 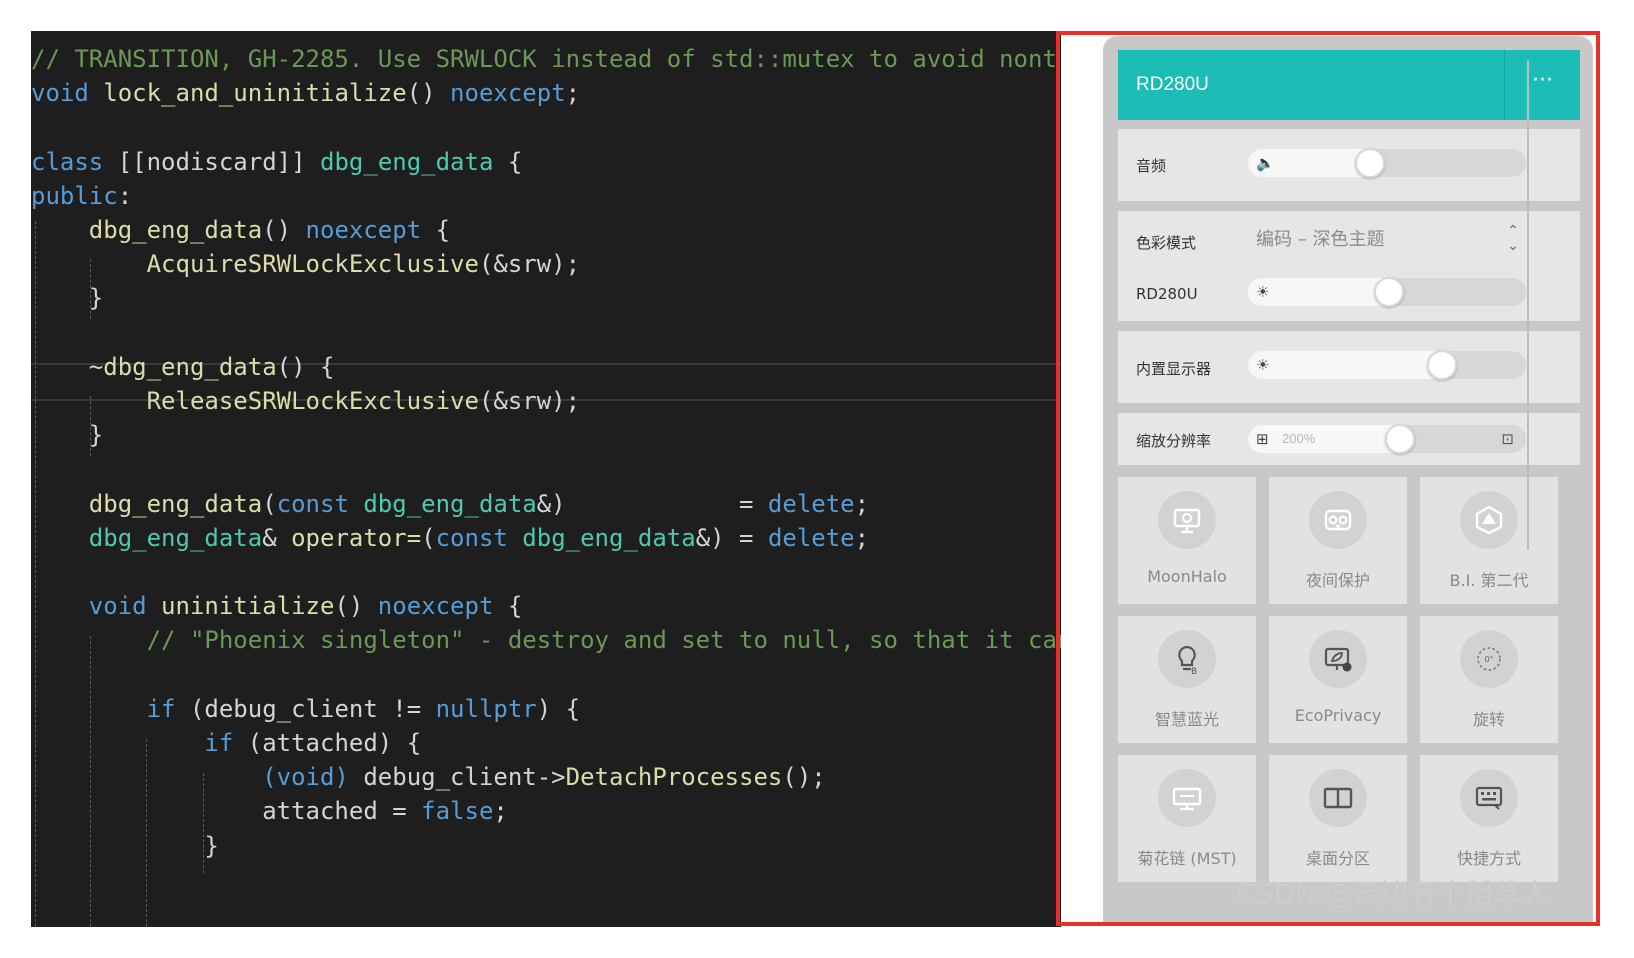 What do you see at coordinates (1507, 439) in the screenshot?
I see `scale-large-icon: ⊡` at bounding box center [1507, 439].